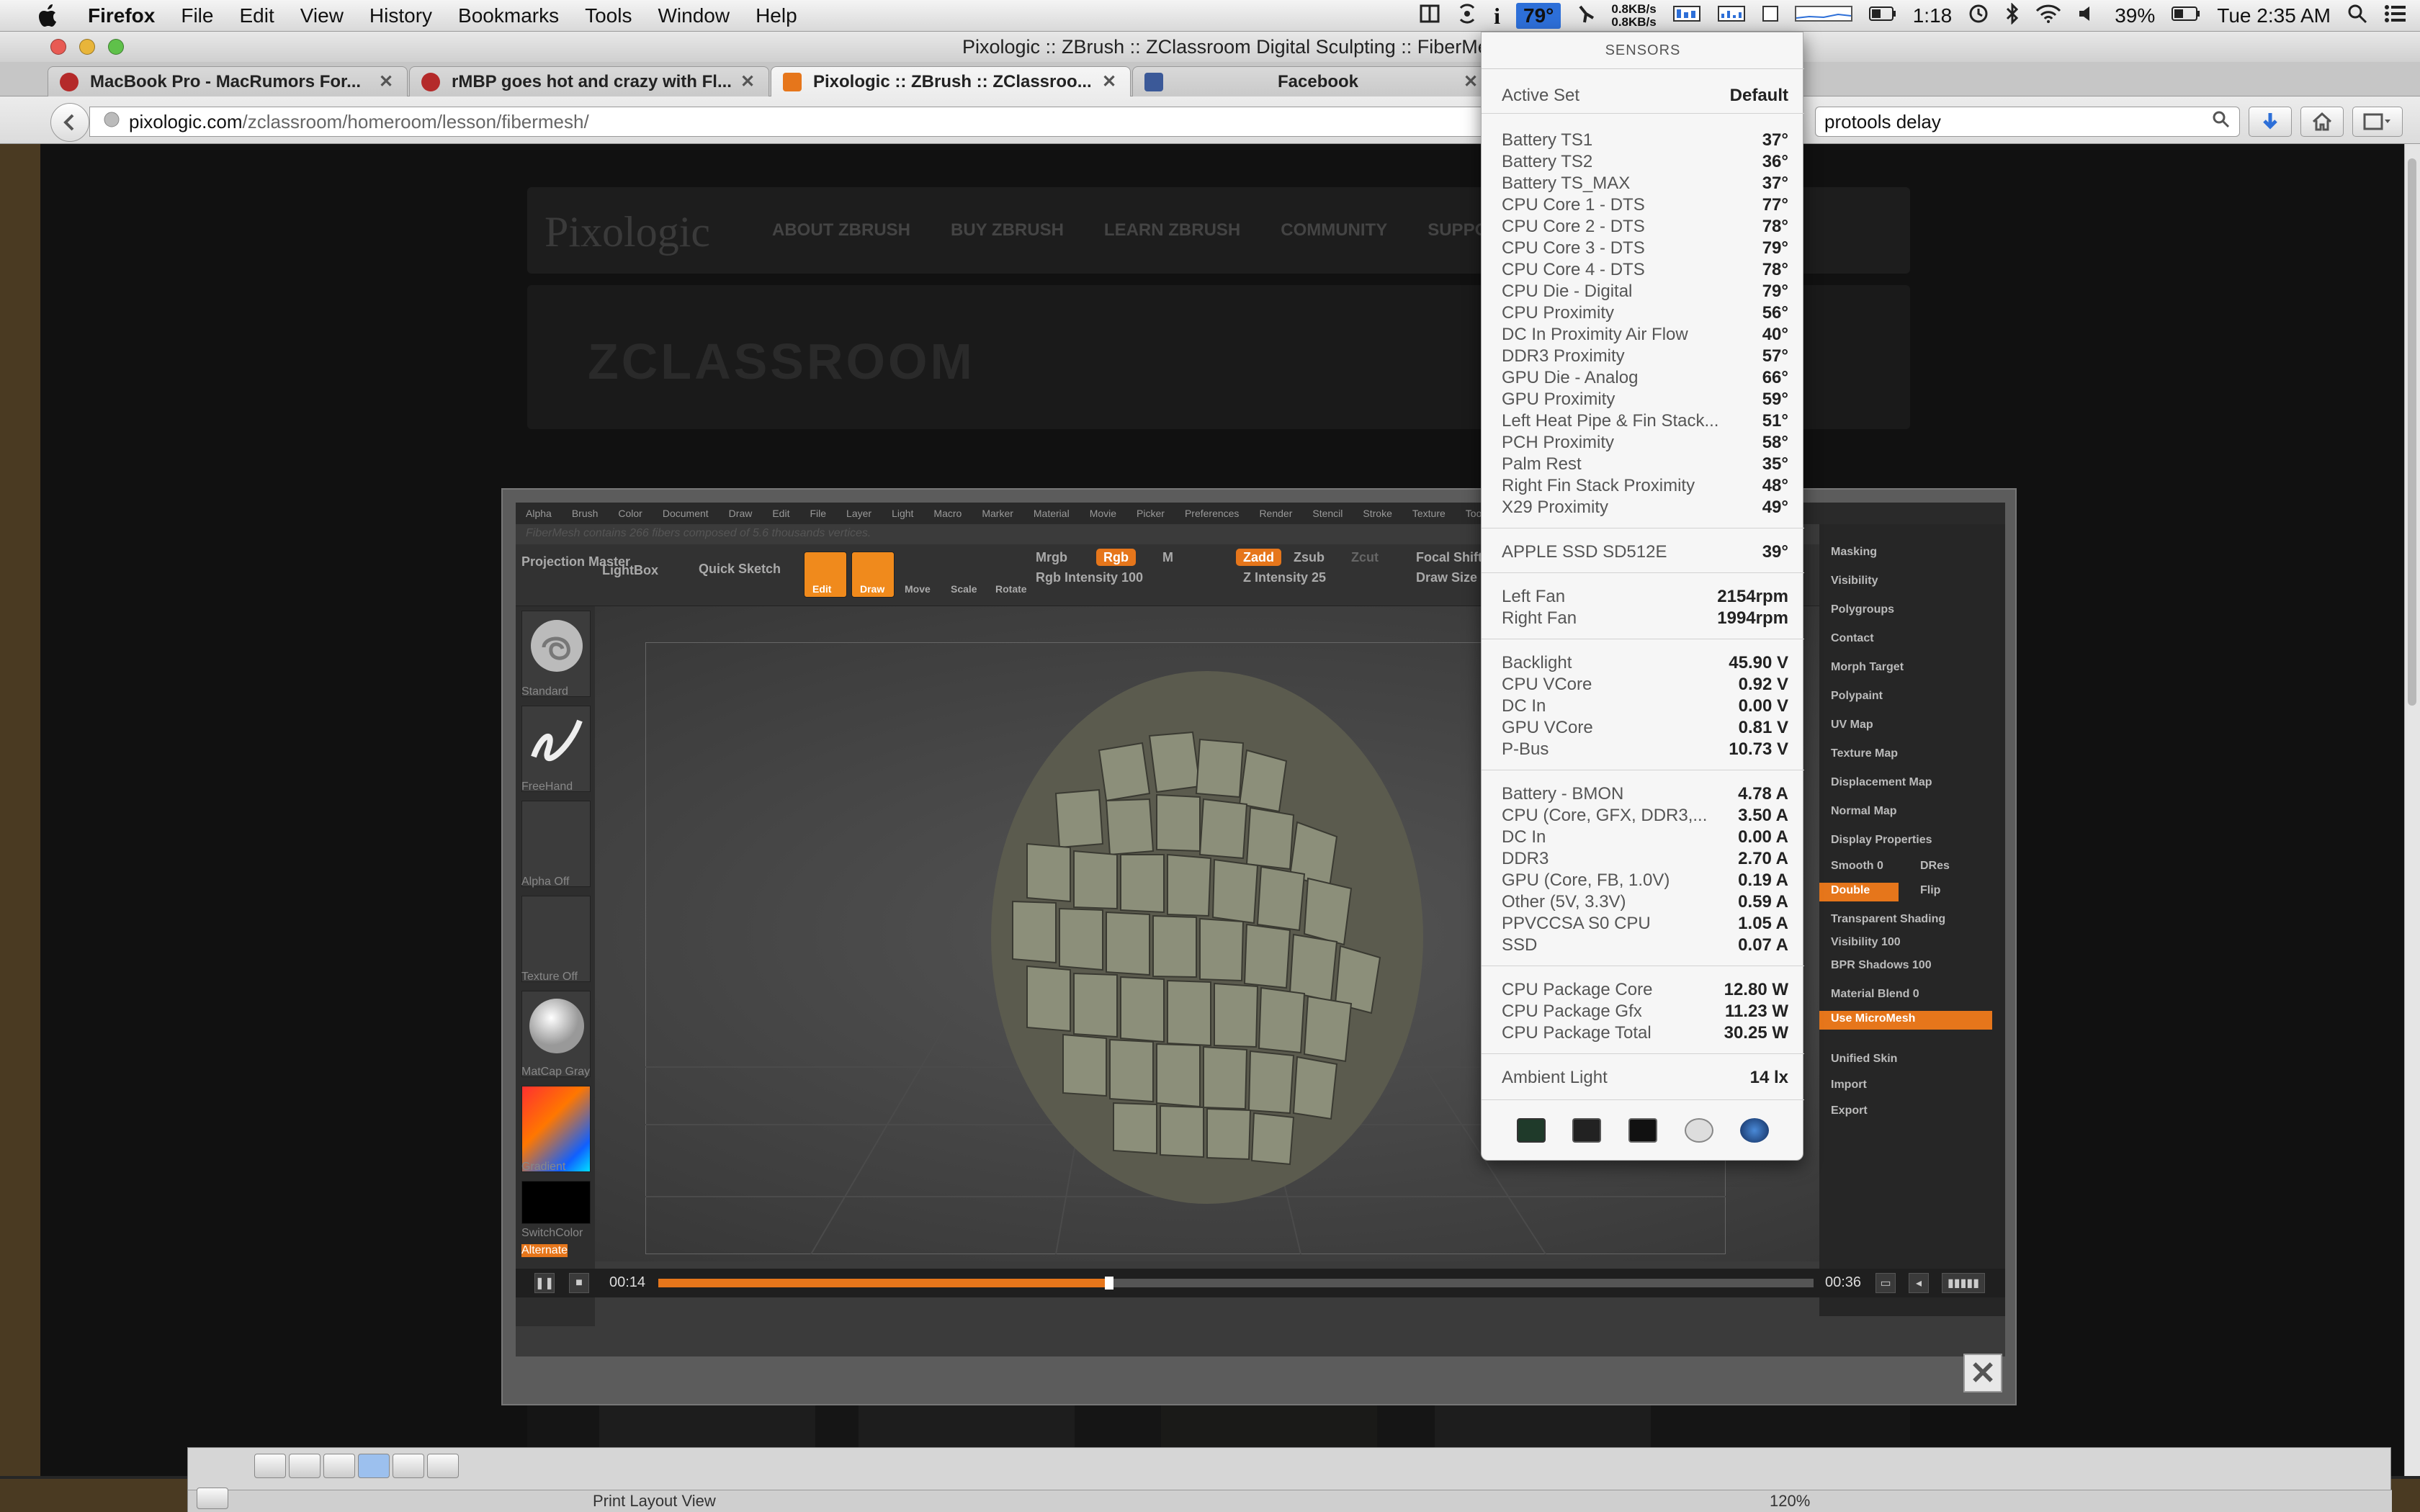 This screenshot has width=2420, height=1512. What do you see at coordinates (1497, 16) in the screenshot?
I see `info-icon: i` at bounding box center [1497, 16].